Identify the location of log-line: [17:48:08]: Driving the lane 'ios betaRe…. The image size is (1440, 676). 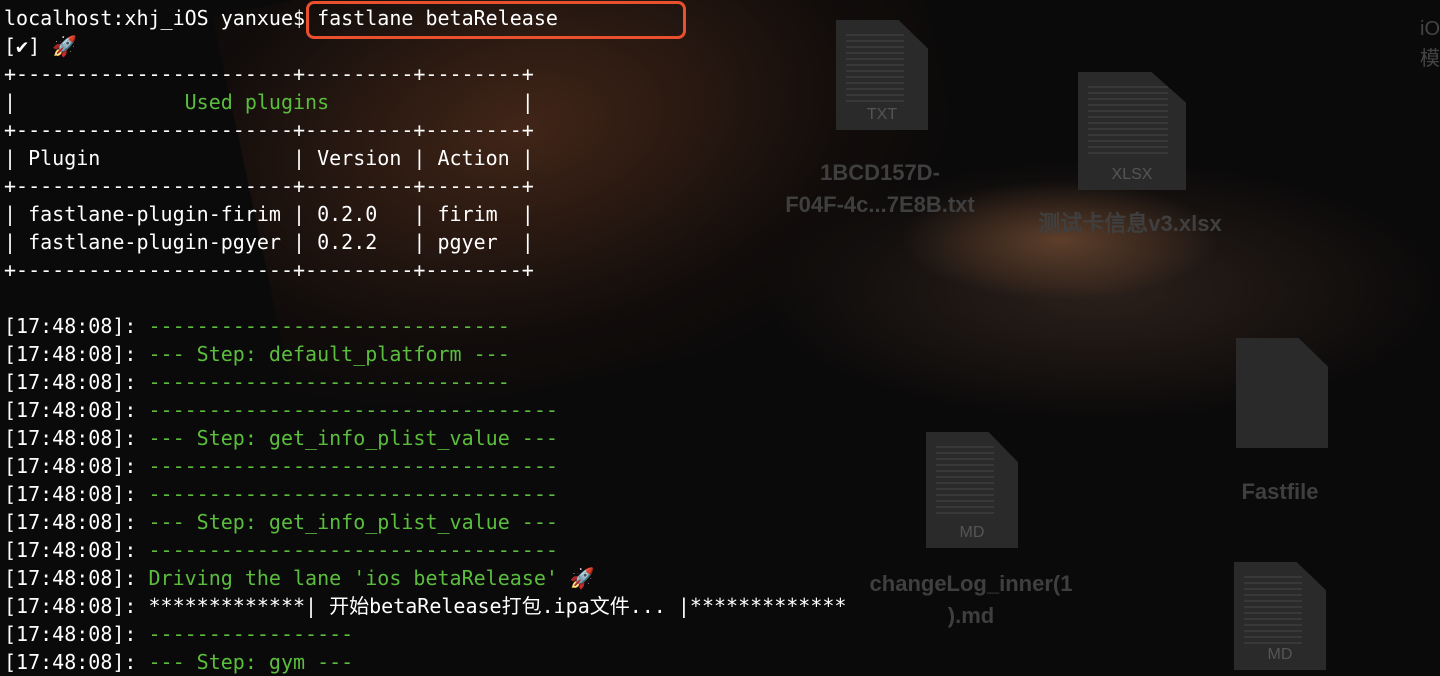
(722, 578).